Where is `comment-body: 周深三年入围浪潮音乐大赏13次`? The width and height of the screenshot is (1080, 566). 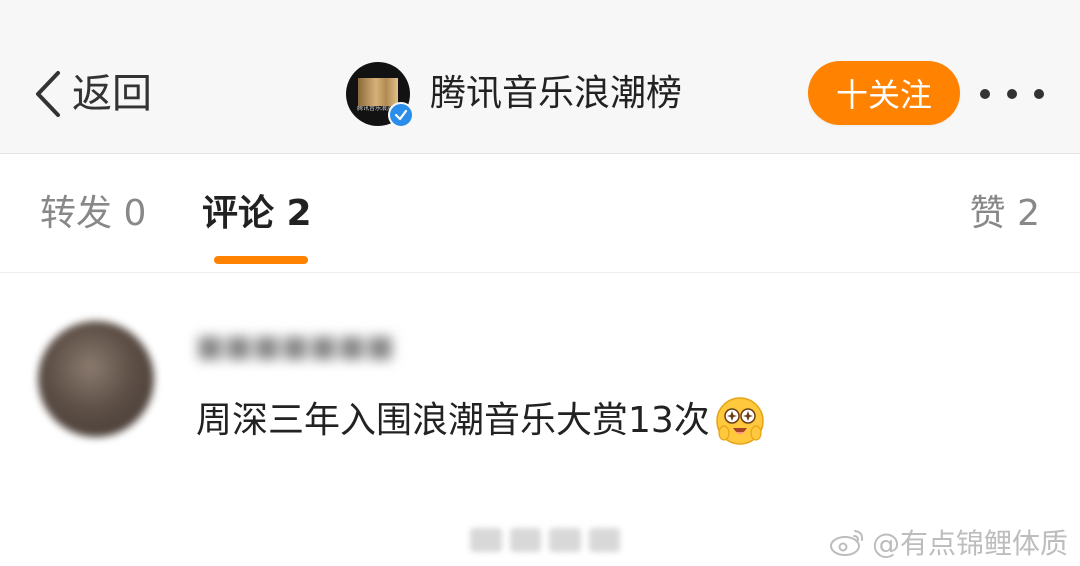
comment-body: 周深三年入围浪潮音乐大赏13次 is located at coordinates (453, 421).